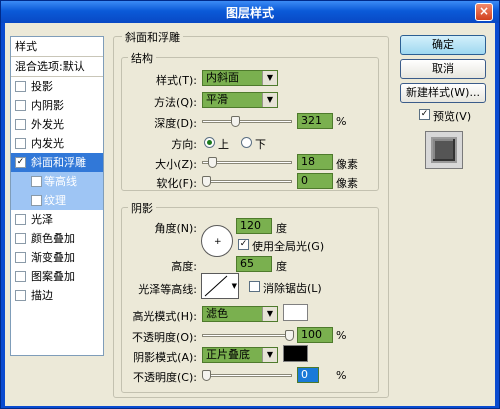 The image size is (500, 409). I want to click on technique-label: 方法(Q):, so click(175, 102).